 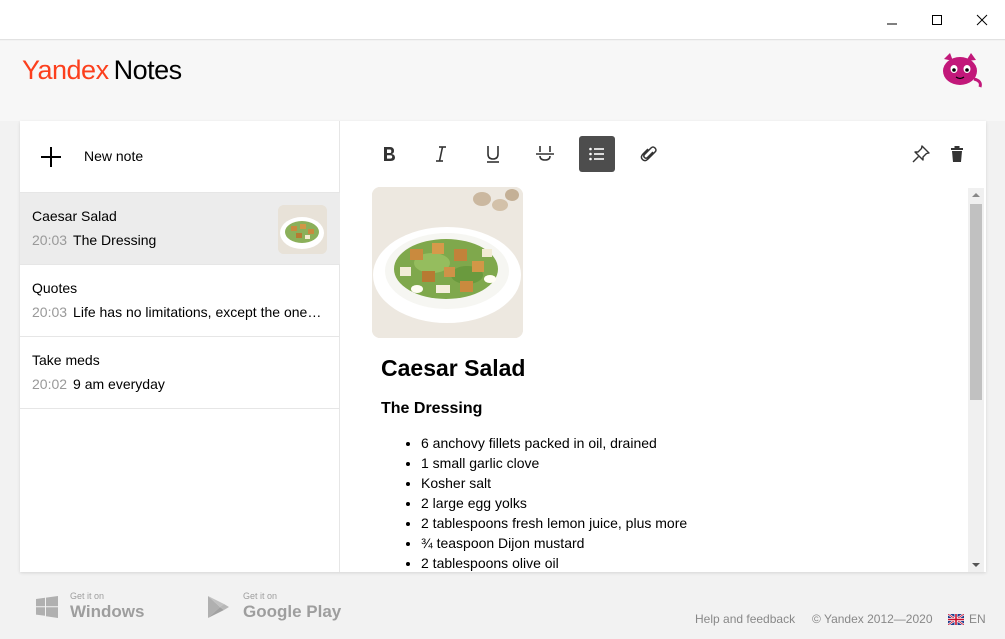 I want to click on list-item: 1 small garlic clove, so click(x=554, y=463).